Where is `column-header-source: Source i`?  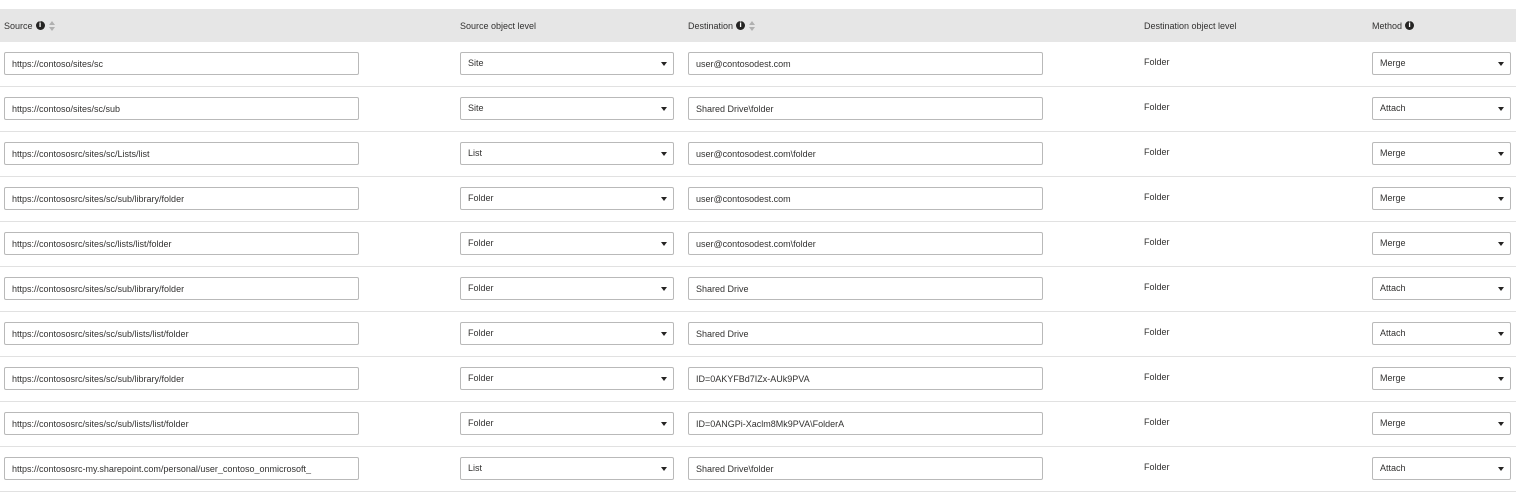 column-header-source: Source i is located at coordinates (29, 25).